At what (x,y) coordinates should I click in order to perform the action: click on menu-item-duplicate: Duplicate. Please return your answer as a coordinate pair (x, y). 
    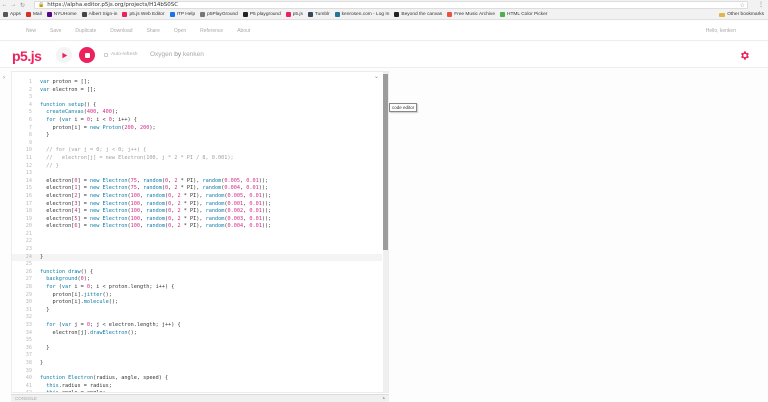
    Looking at the image, I should click on (85, 31).